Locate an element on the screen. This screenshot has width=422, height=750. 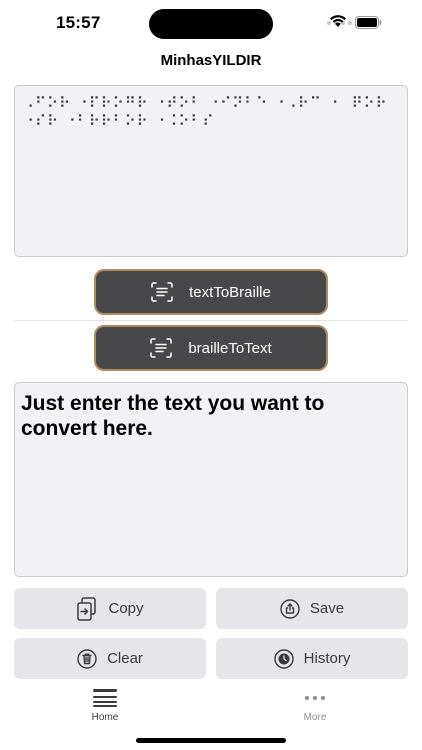
history-button: History is located at coordinates (312, 658).